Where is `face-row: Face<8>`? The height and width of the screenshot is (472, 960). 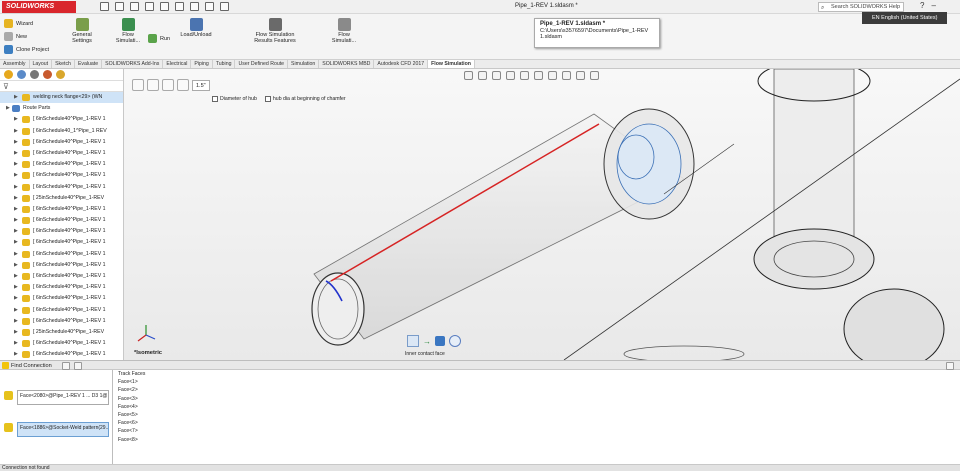
face-row: Face<8> is located at coordinates (539, 440).